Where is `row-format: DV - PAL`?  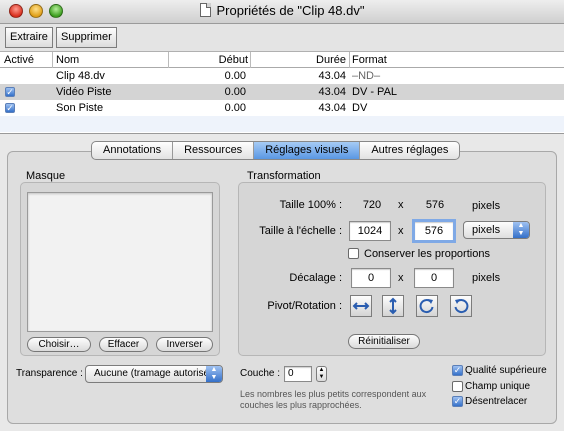 row-format: DV - PAL is located at coordinates (375, 92).